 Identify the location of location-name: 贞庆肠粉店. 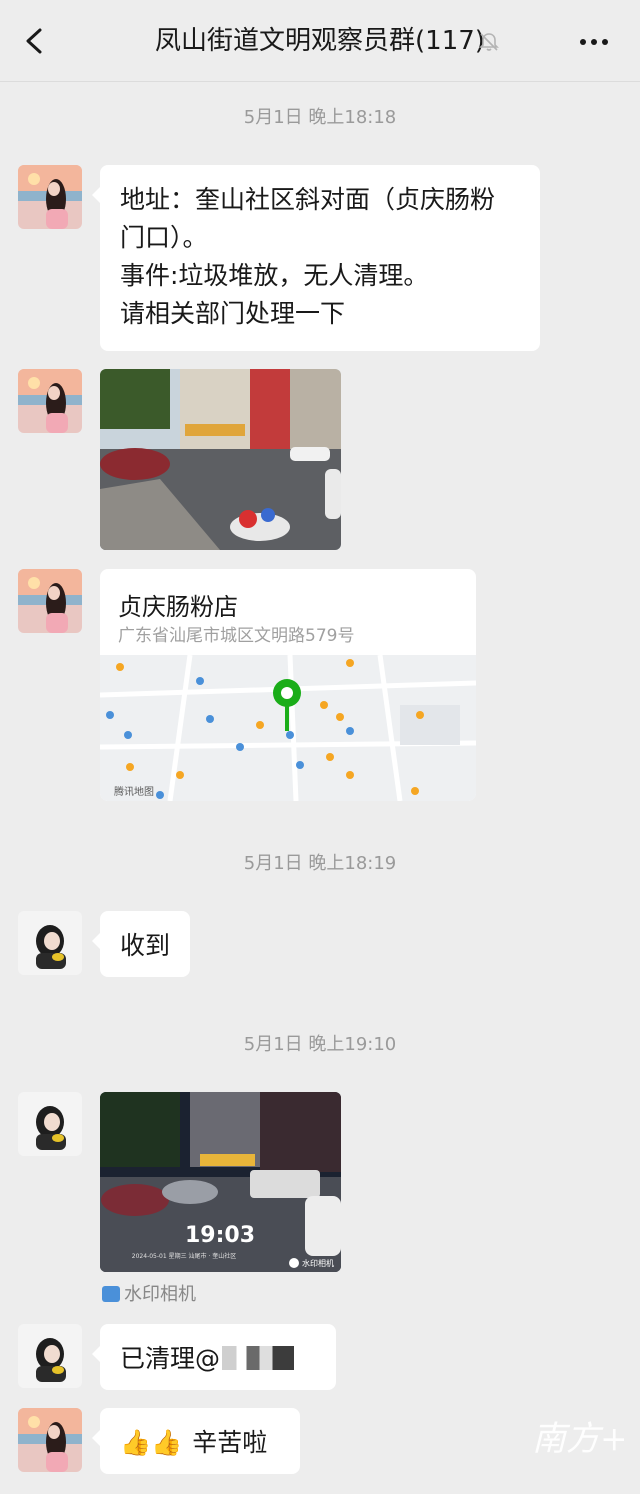
(178, 607).